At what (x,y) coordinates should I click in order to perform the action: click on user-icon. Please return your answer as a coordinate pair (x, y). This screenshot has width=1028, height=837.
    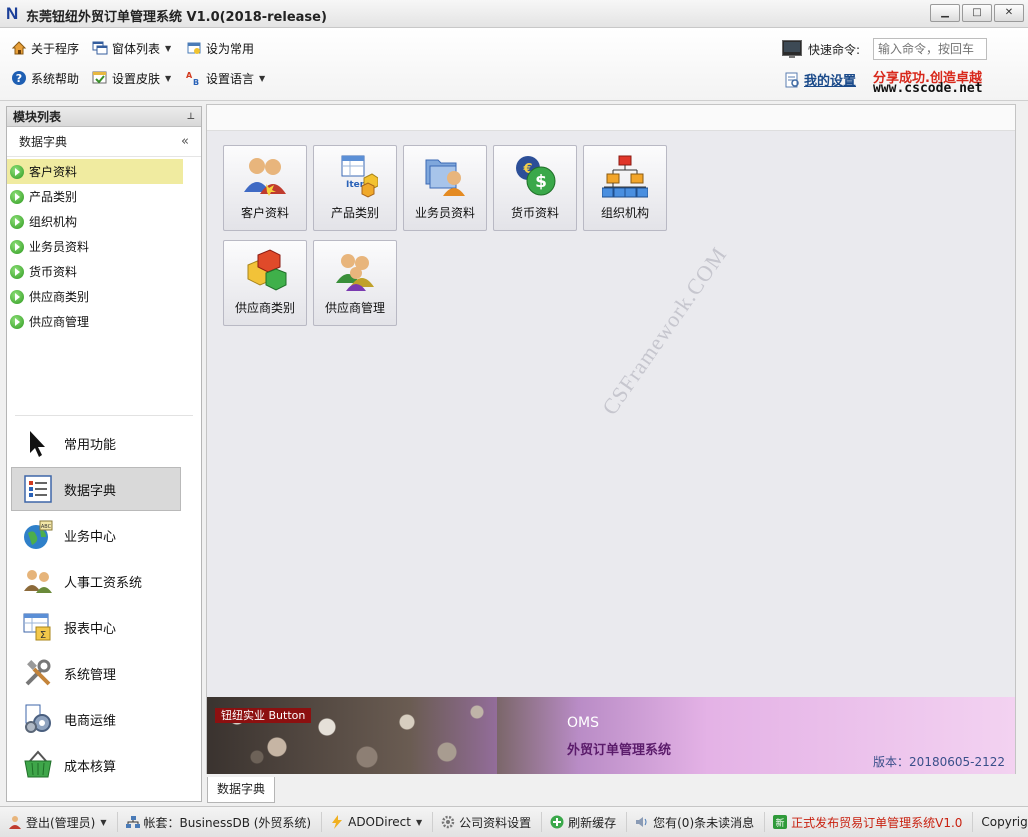
    Looking at the image, I should click on (15, 822).